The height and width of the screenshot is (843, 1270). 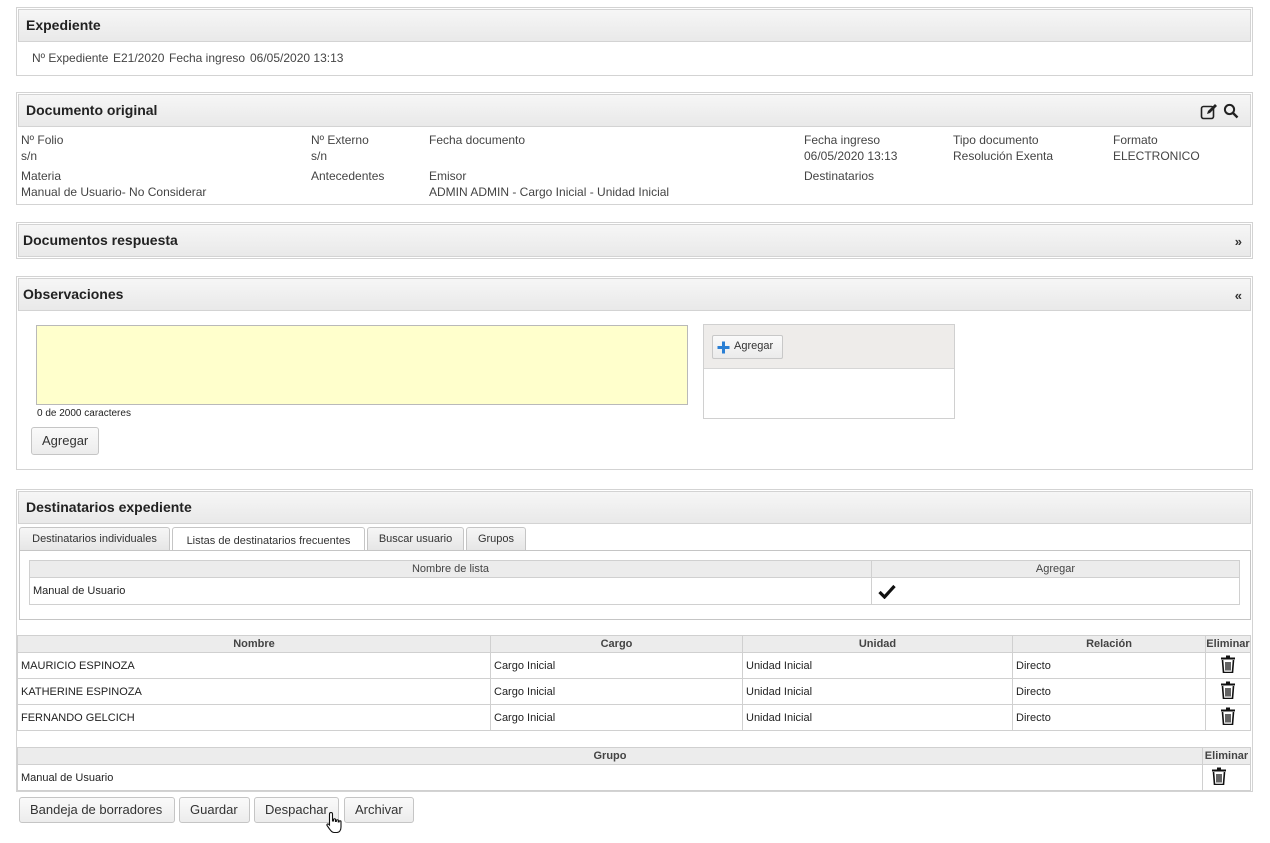 I want to click on bandeja-borradores-button: Bandeja de borradores, so click(x=97, y=810).